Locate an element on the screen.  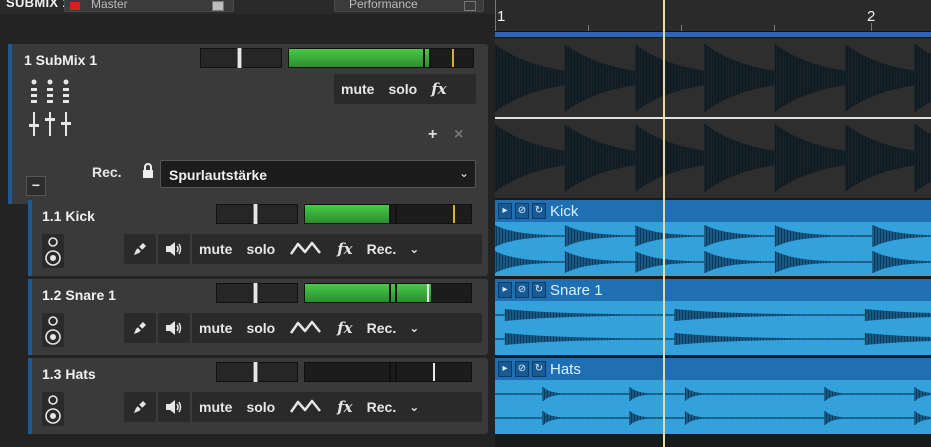
volume-fader-submix is located at coordinates (241, 58).